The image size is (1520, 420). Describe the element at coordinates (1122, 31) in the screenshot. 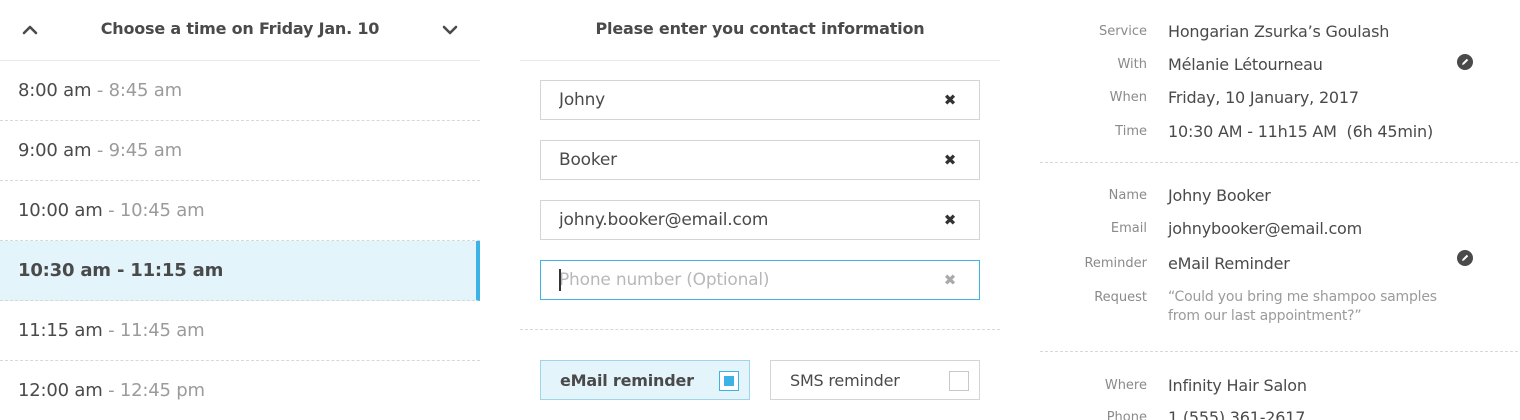

I see `summary-label: Service` at that location.